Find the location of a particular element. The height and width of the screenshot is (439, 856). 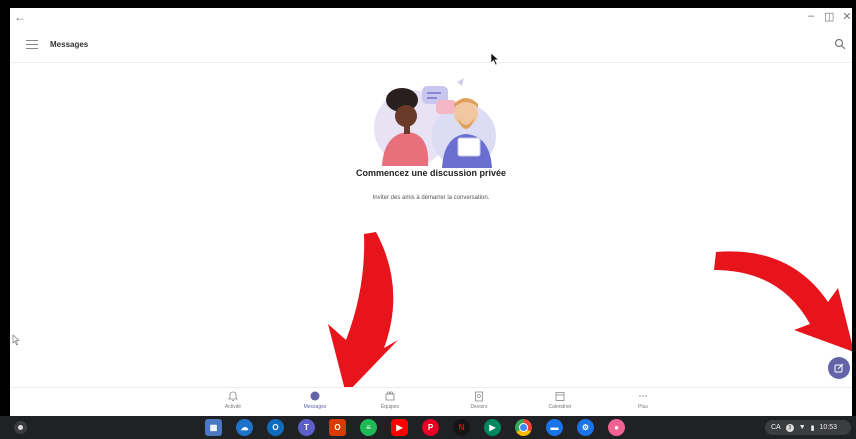

nav-label: Messages is located at coordinates (315, 407).